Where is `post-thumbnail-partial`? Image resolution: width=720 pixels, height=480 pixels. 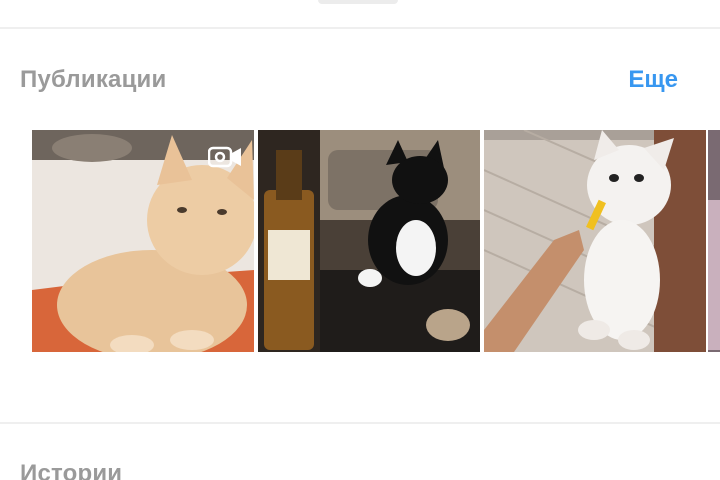
post-thumbnail-partial is located at coordinates (714, 241).